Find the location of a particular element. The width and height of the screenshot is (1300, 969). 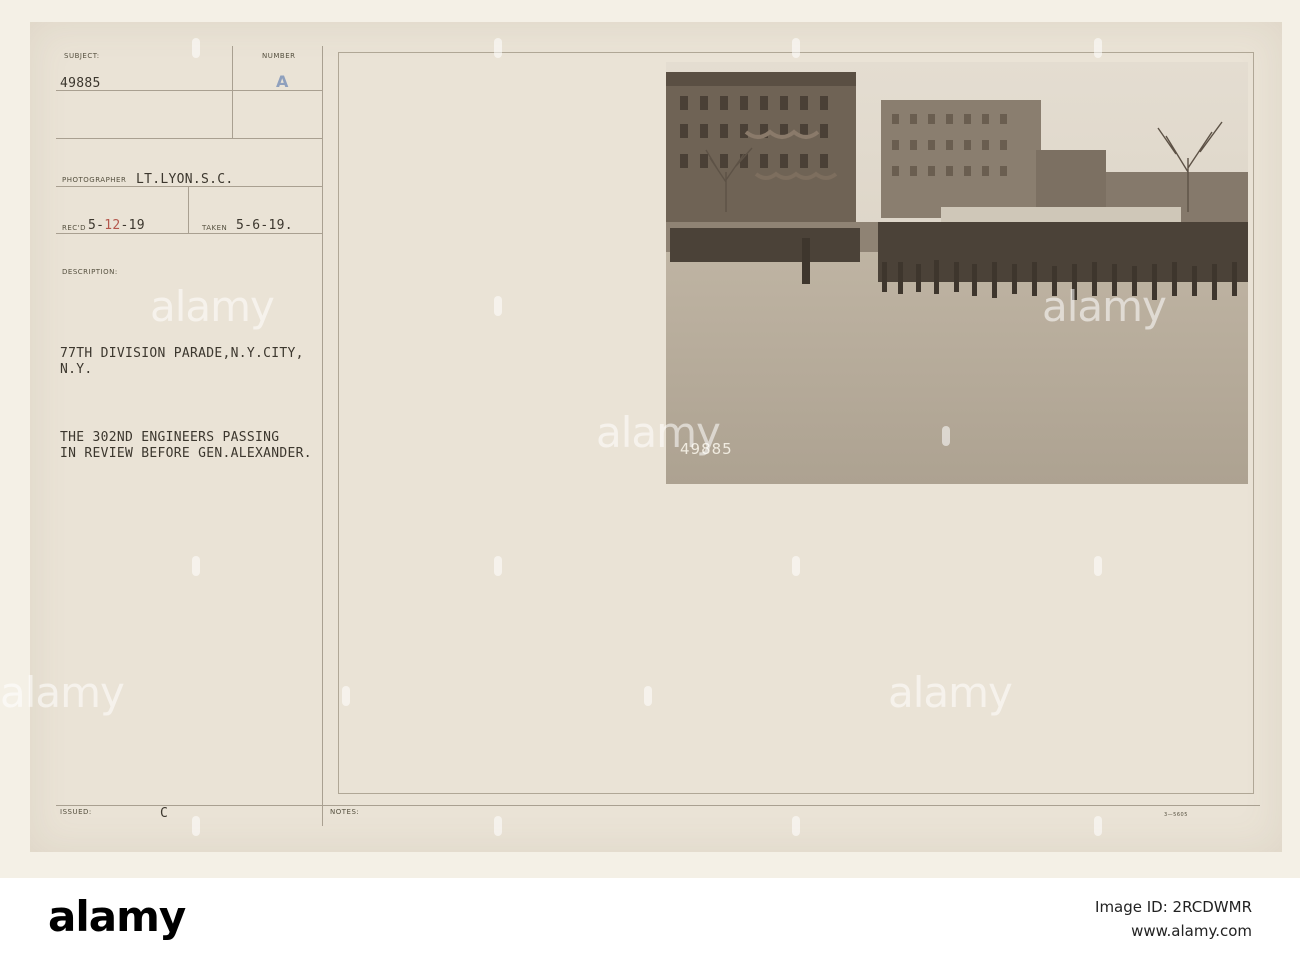

description-label: DESCRIPTION: is located at coordinates (90, 272).